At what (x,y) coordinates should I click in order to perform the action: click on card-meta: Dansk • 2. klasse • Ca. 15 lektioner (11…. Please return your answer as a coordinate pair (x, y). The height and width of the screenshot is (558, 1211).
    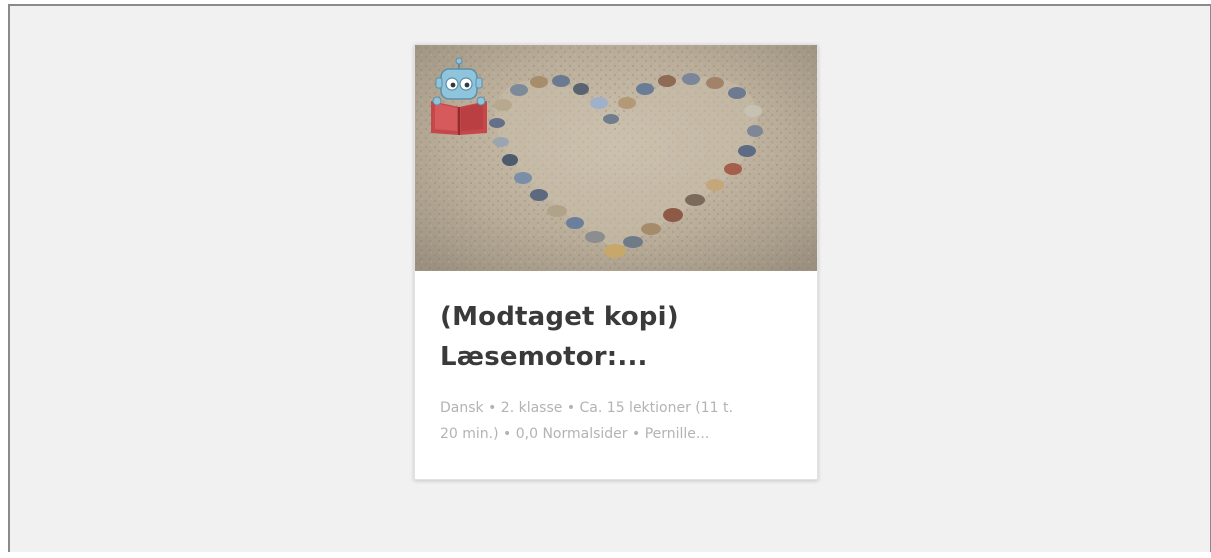
    Looking at the image, I should click on (620, 421).